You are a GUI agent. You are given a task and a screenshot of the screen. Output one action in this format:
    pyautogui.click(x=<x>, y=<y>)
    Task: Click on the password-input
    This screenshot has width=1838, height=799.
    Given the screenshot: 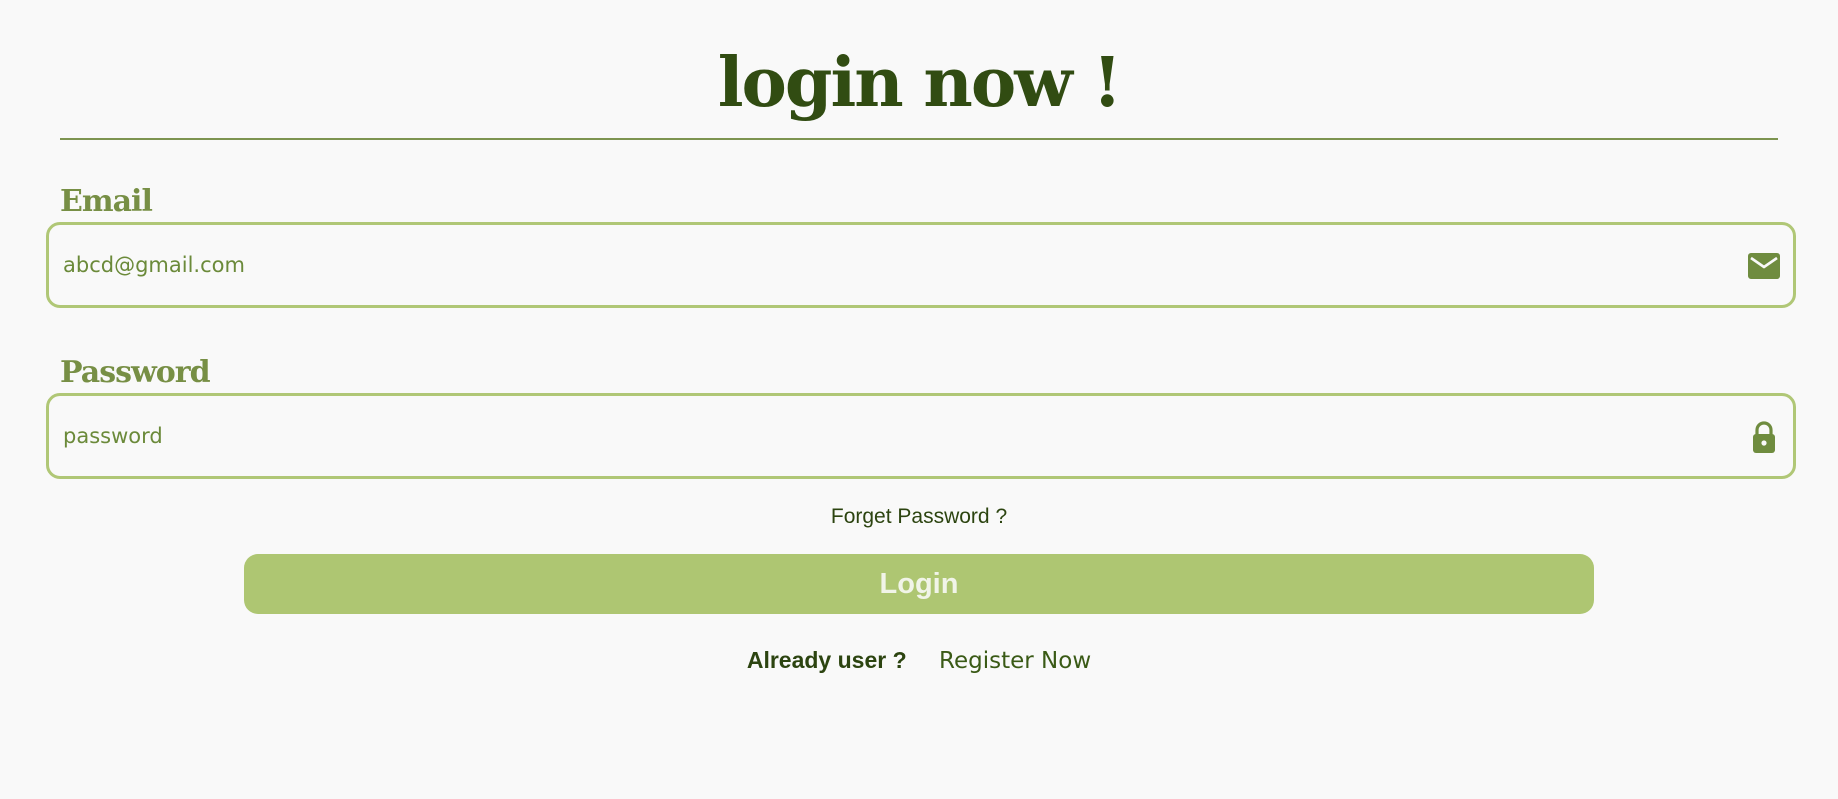 What is the action you would take?
    pyautogui.click(x=893, y=436)
    